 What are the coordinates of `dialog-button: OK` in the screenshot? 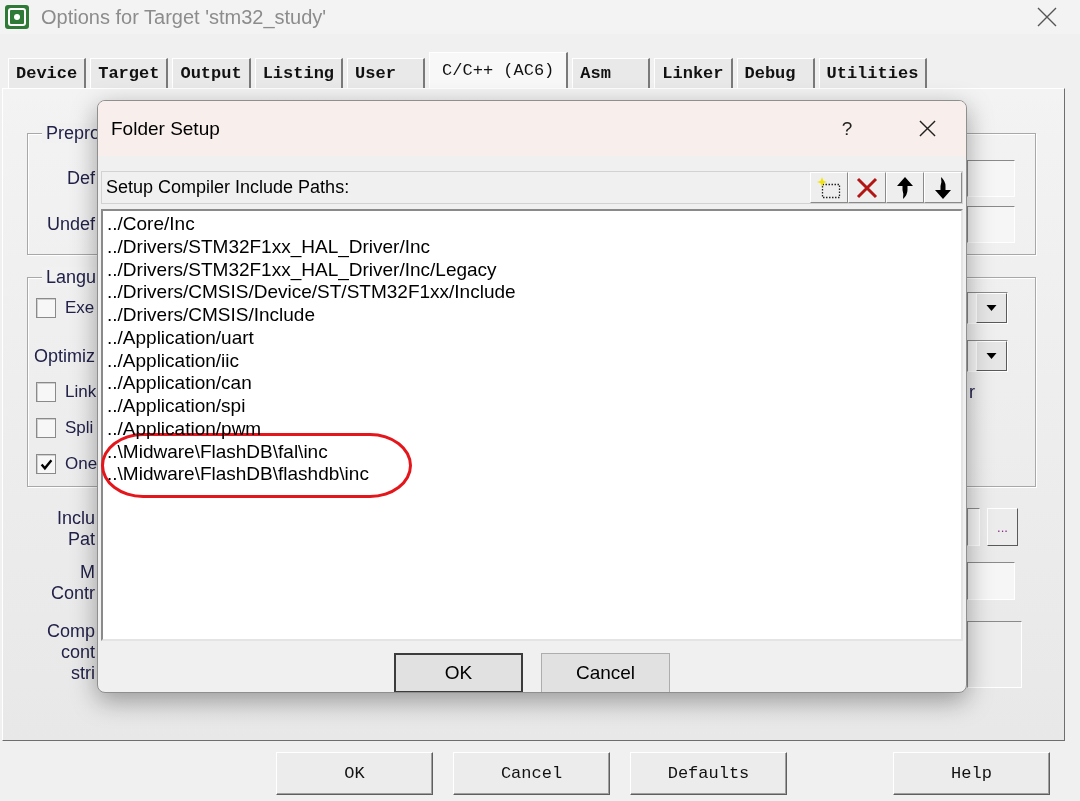 It's located at (458, 672).